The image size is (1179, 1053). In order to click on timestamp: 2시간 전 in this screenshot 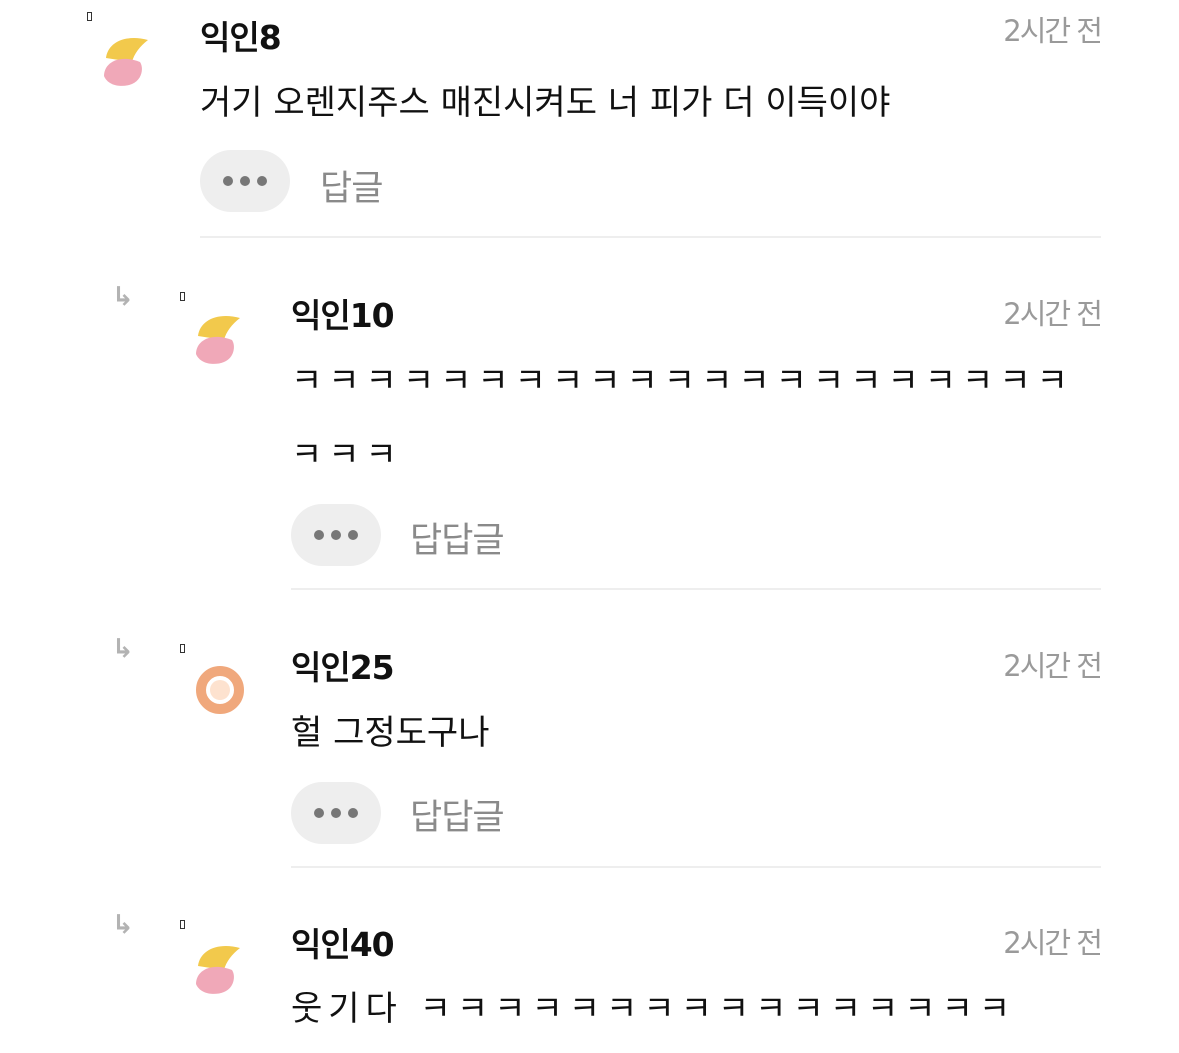, I will do `click(1053, 943)`.